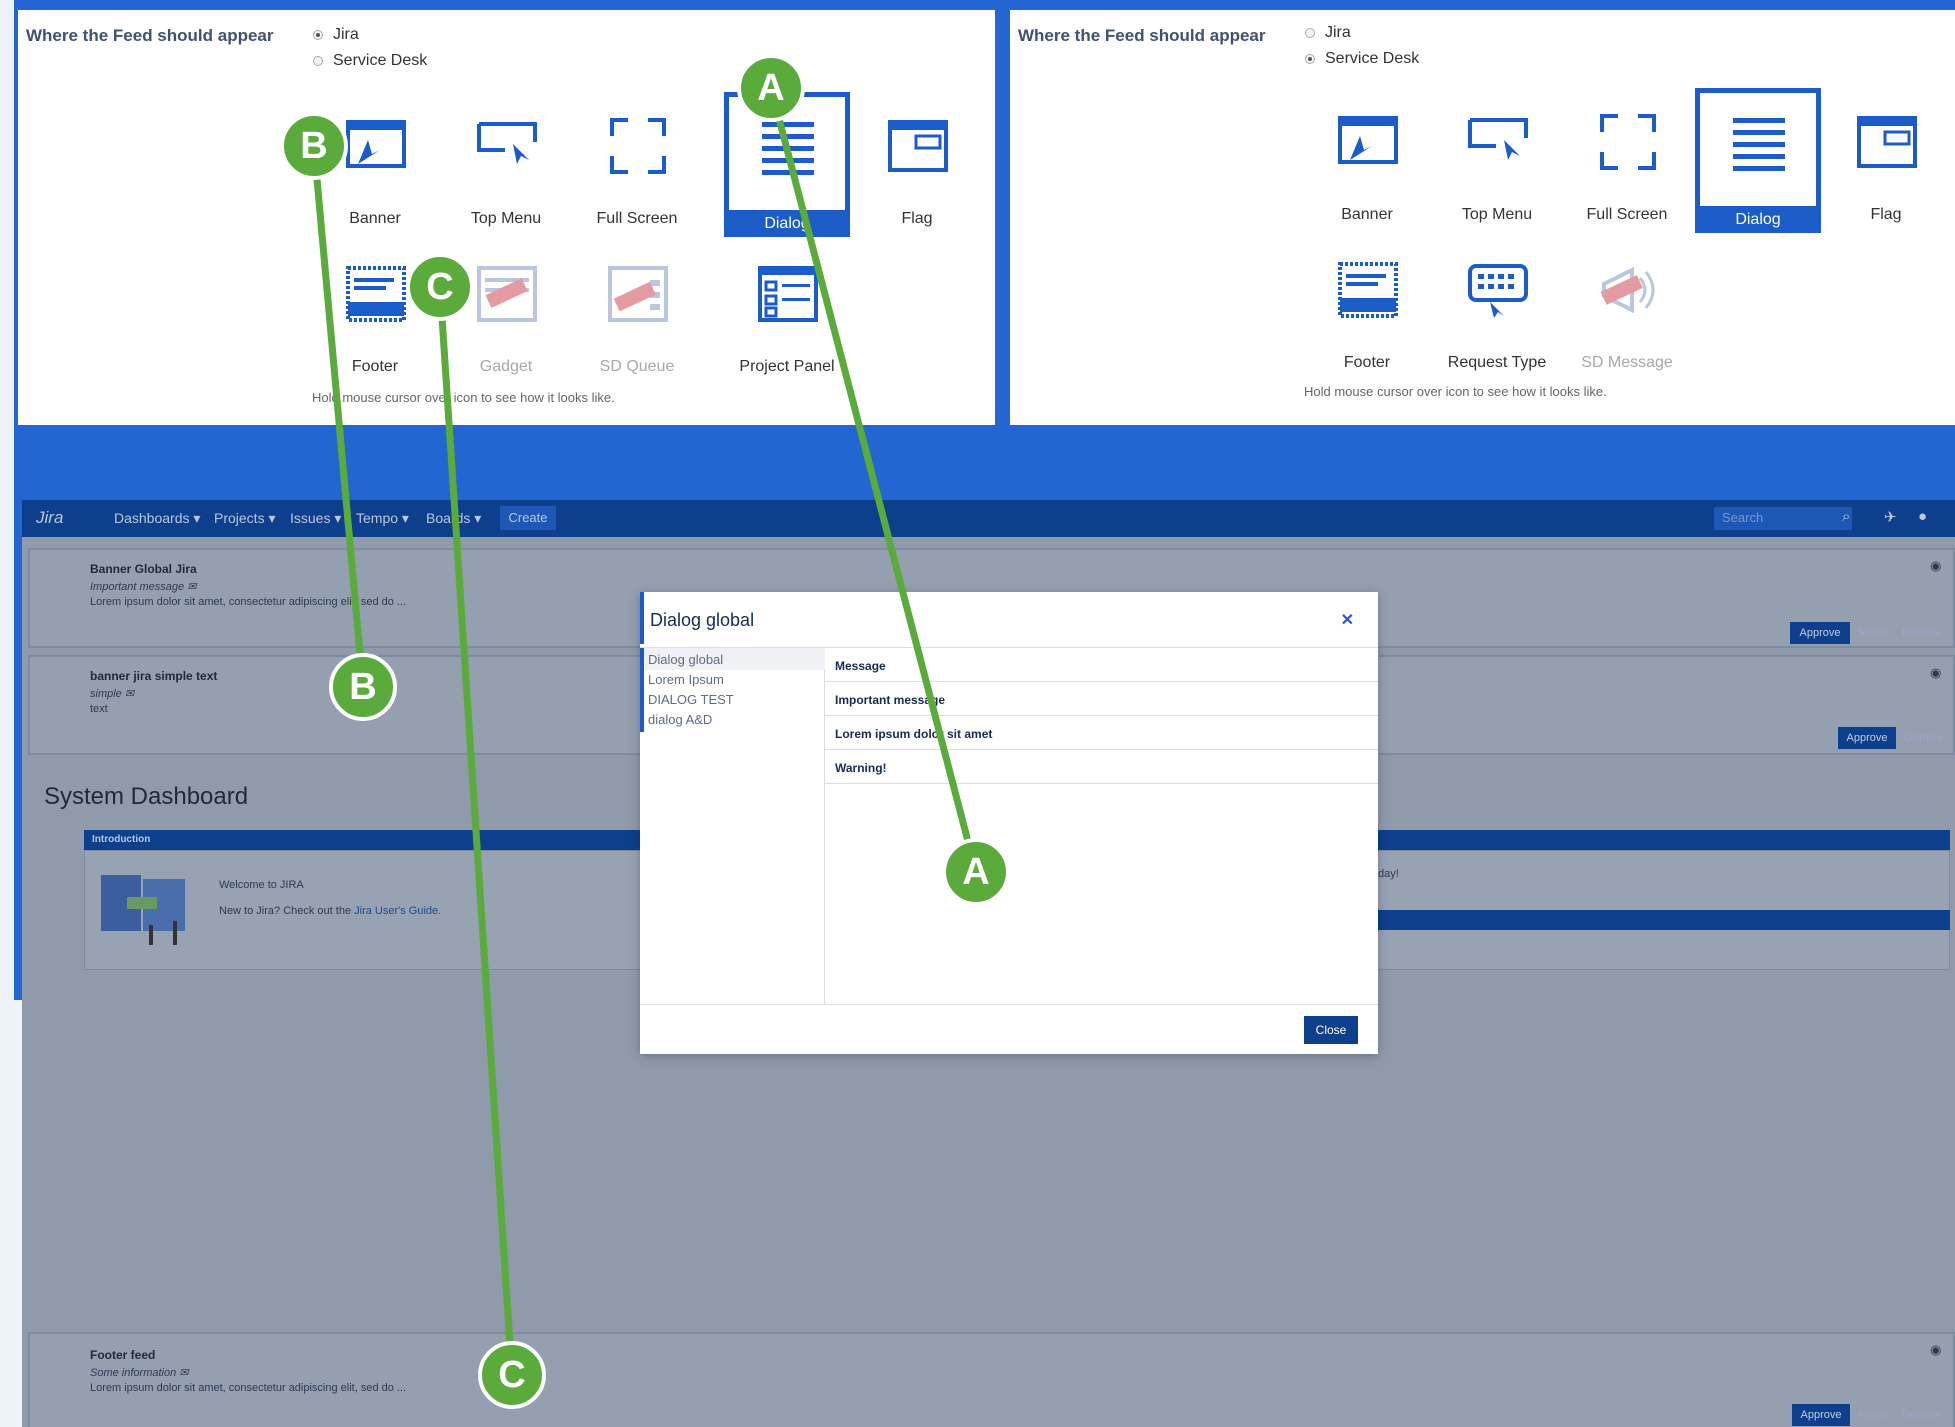 The height and width of the screenshot is (1427, 1955). What do you see at coordinates (685, 659) in the screenshot?
I see `dialog-nav-item: Dialog global` at bounding box center [685, 659].